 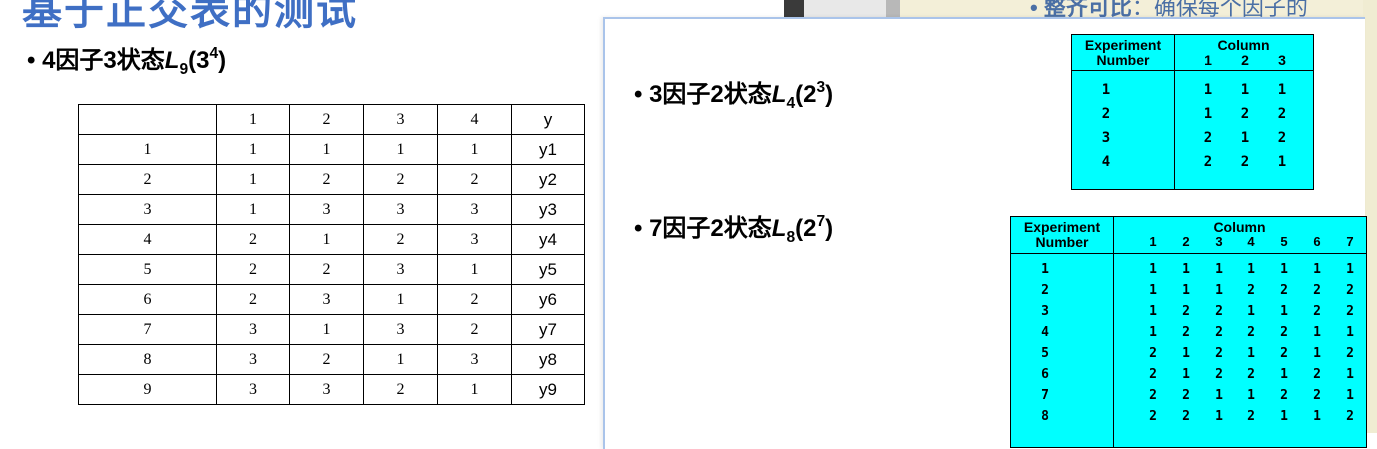 What do you see at coordinates (703, 228) in the screenshot?
I see `bullet-text: • 7因子2状态` at bounding box center [703, 228].